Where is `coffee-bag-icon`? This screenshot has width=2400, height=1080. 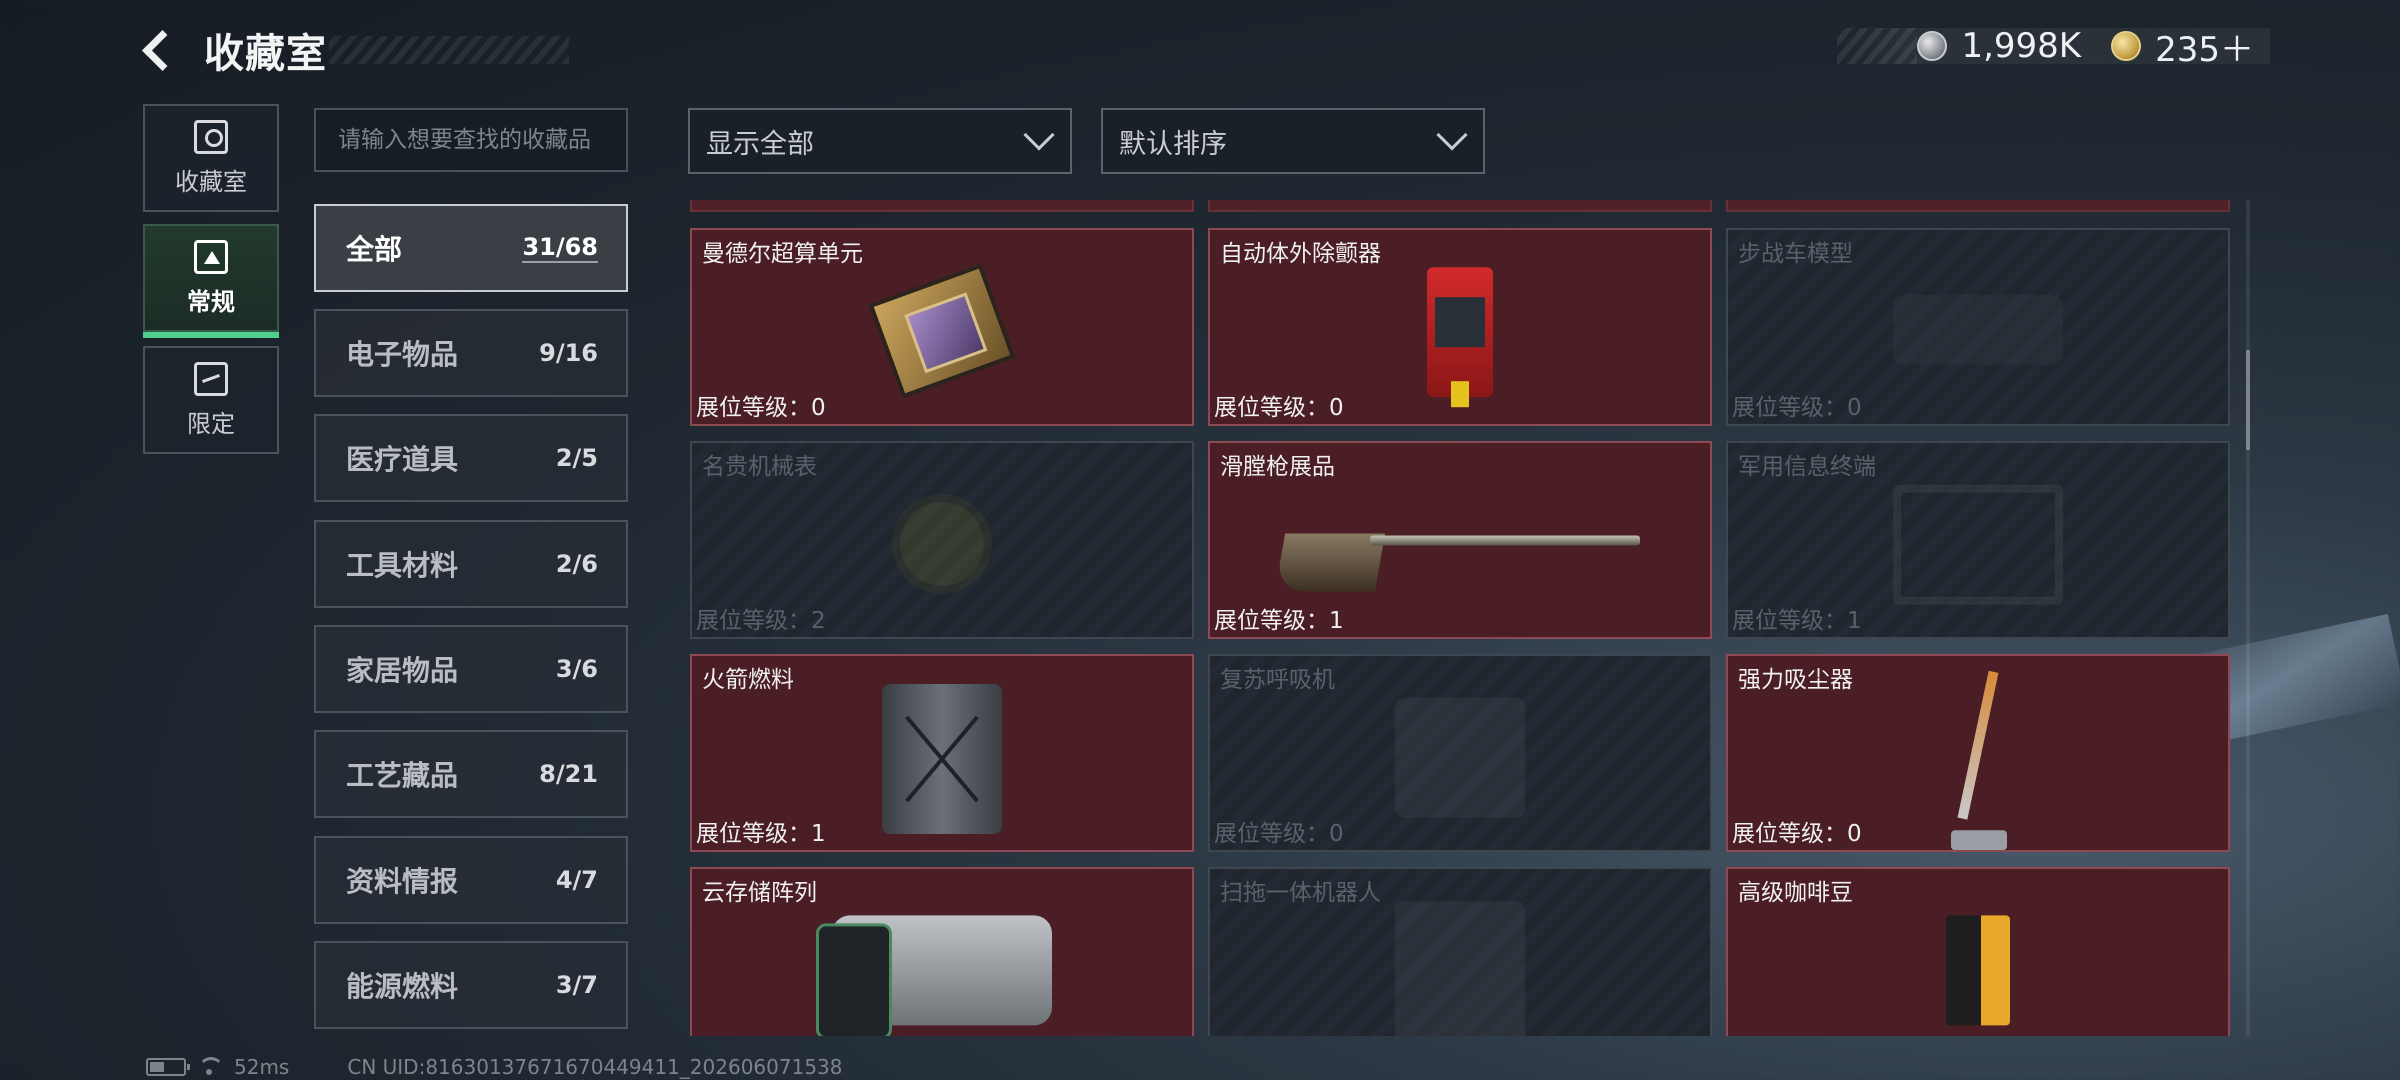
coffee-bag-icon is located at coordinates (1978, 970).